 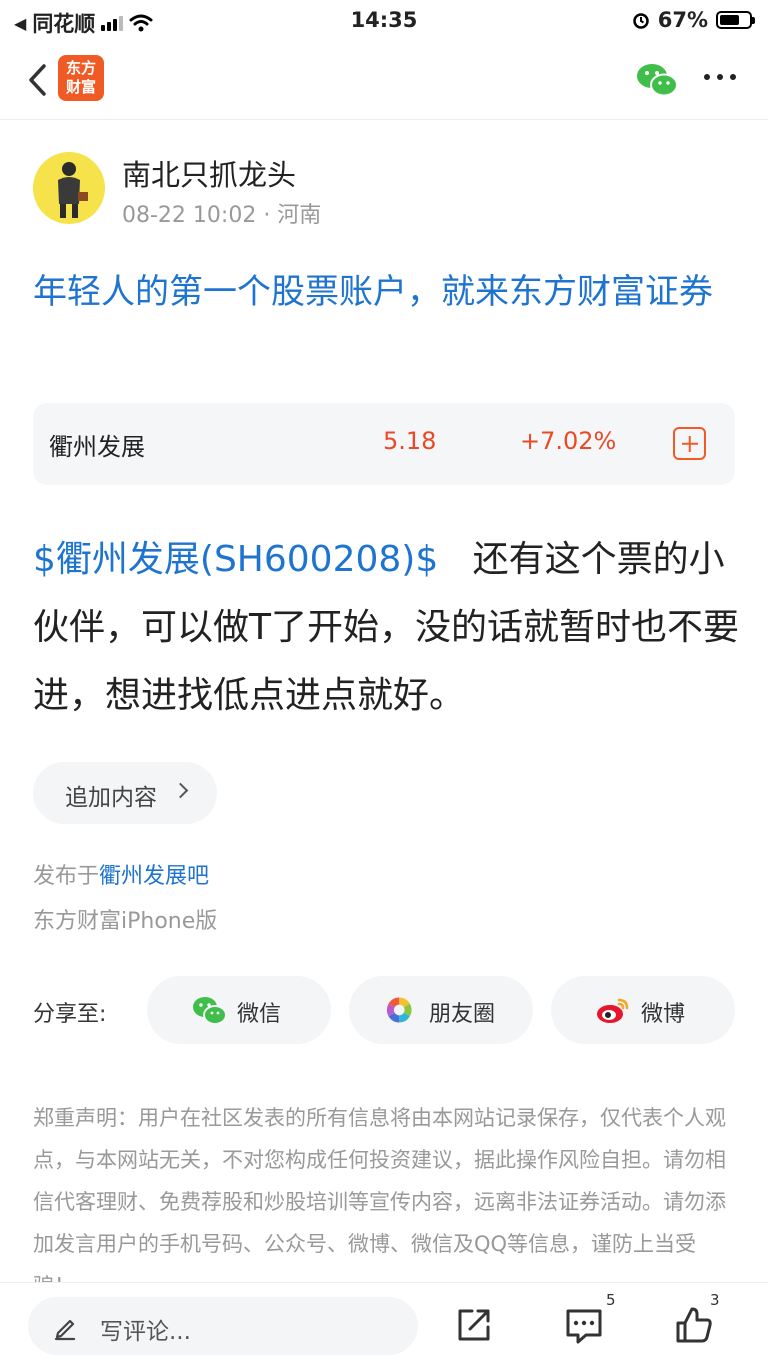 What do you see at coordinates (154, 876) in the screenshot?
I see `board-link: 衢州发展吧` at bounding box center [154, 876].